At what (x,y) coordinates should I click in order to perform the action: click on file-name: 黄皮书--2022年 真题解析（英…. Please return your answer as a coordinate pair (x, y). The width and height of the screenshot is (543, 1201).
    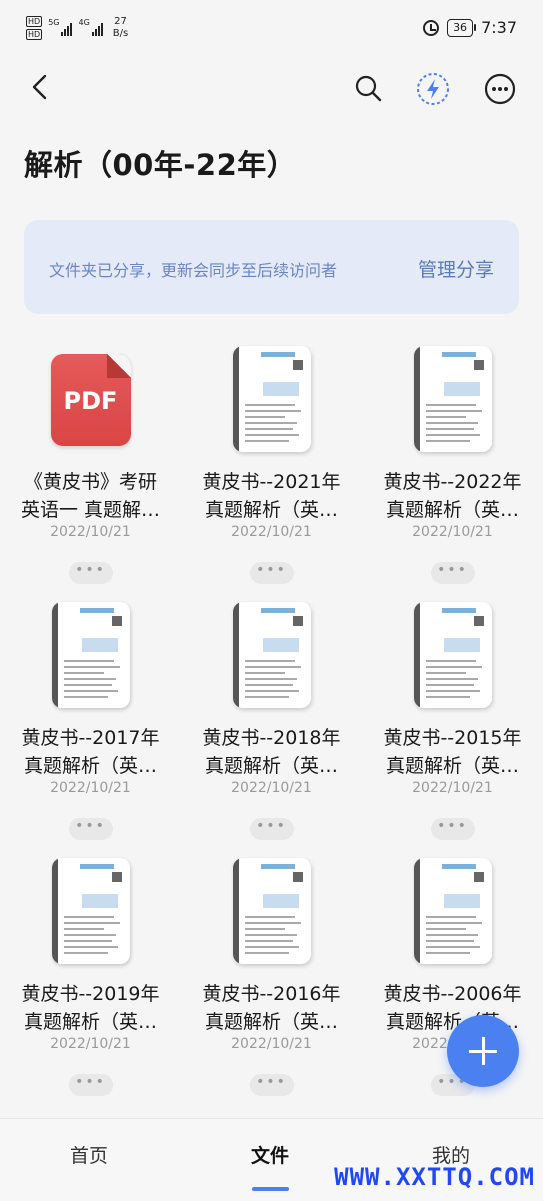
    Looking at the image, I should click on (452, 496).